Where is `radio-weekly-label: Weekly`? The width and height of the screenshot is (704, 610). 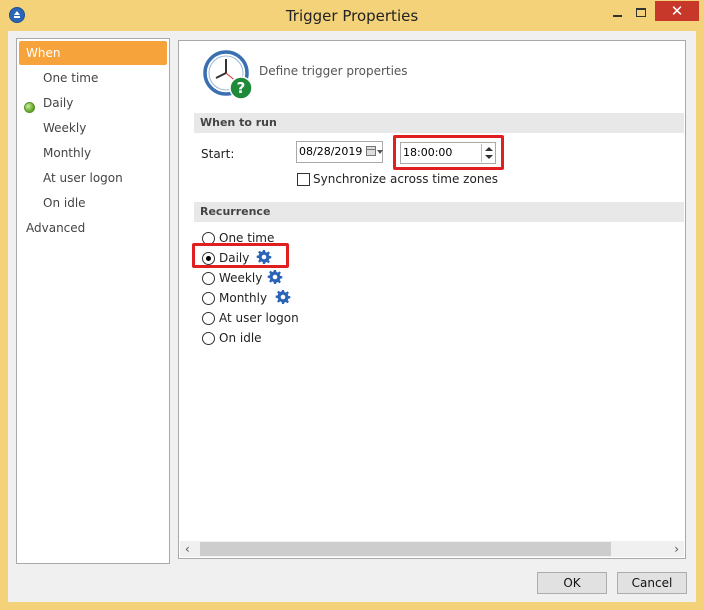 radio-weekly-label: Weekly is located at coordinates (240, 278).